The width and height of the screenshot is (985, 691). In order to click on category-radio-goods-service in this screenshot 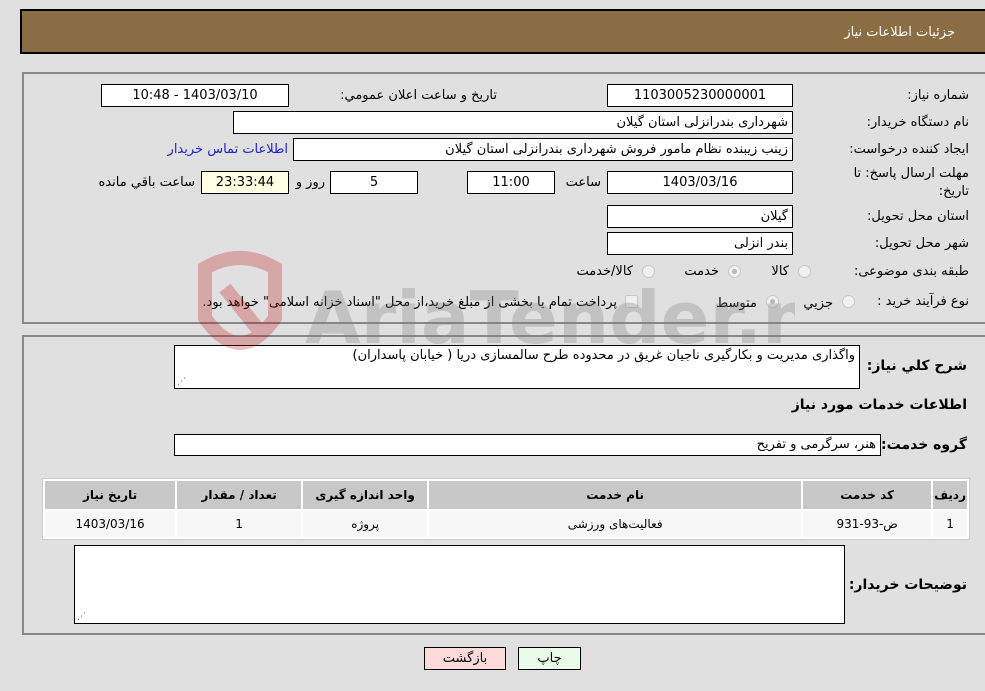, I will do `click(648, 271)`.